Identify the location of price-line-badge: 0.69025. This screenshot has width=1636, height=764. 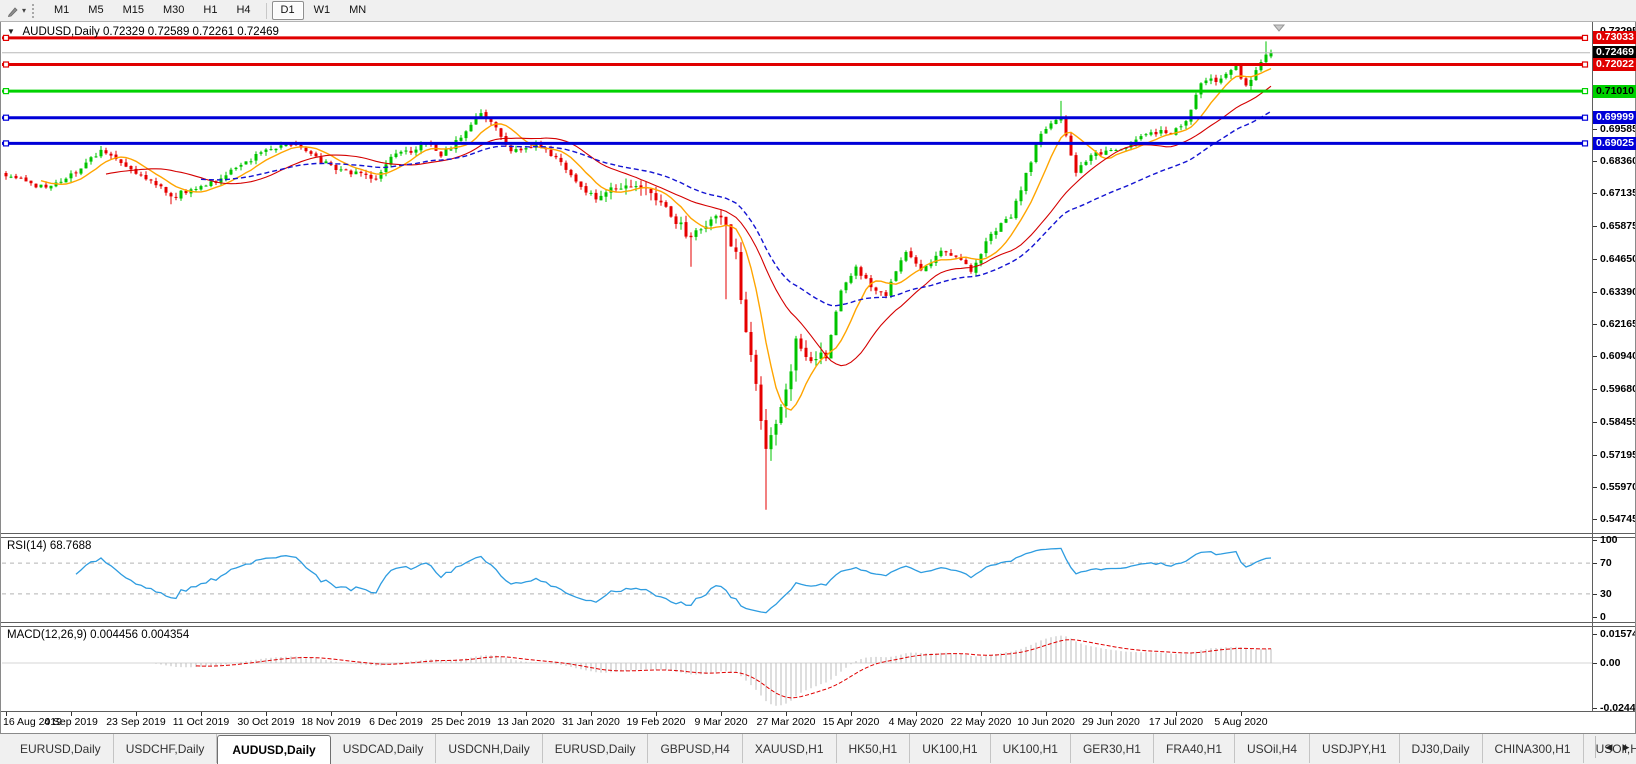
(1614, 143).